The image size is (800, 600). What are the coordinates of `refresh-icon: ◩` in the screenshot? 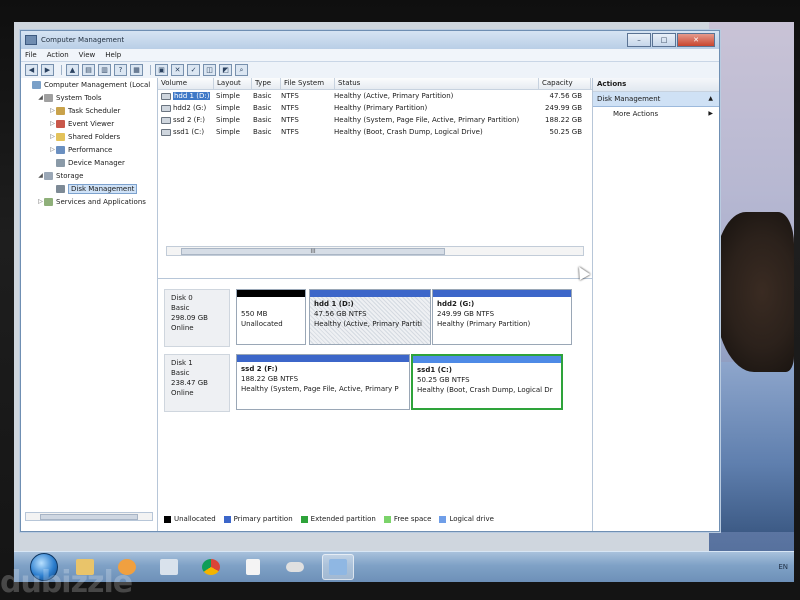 It's located at (225, 70).